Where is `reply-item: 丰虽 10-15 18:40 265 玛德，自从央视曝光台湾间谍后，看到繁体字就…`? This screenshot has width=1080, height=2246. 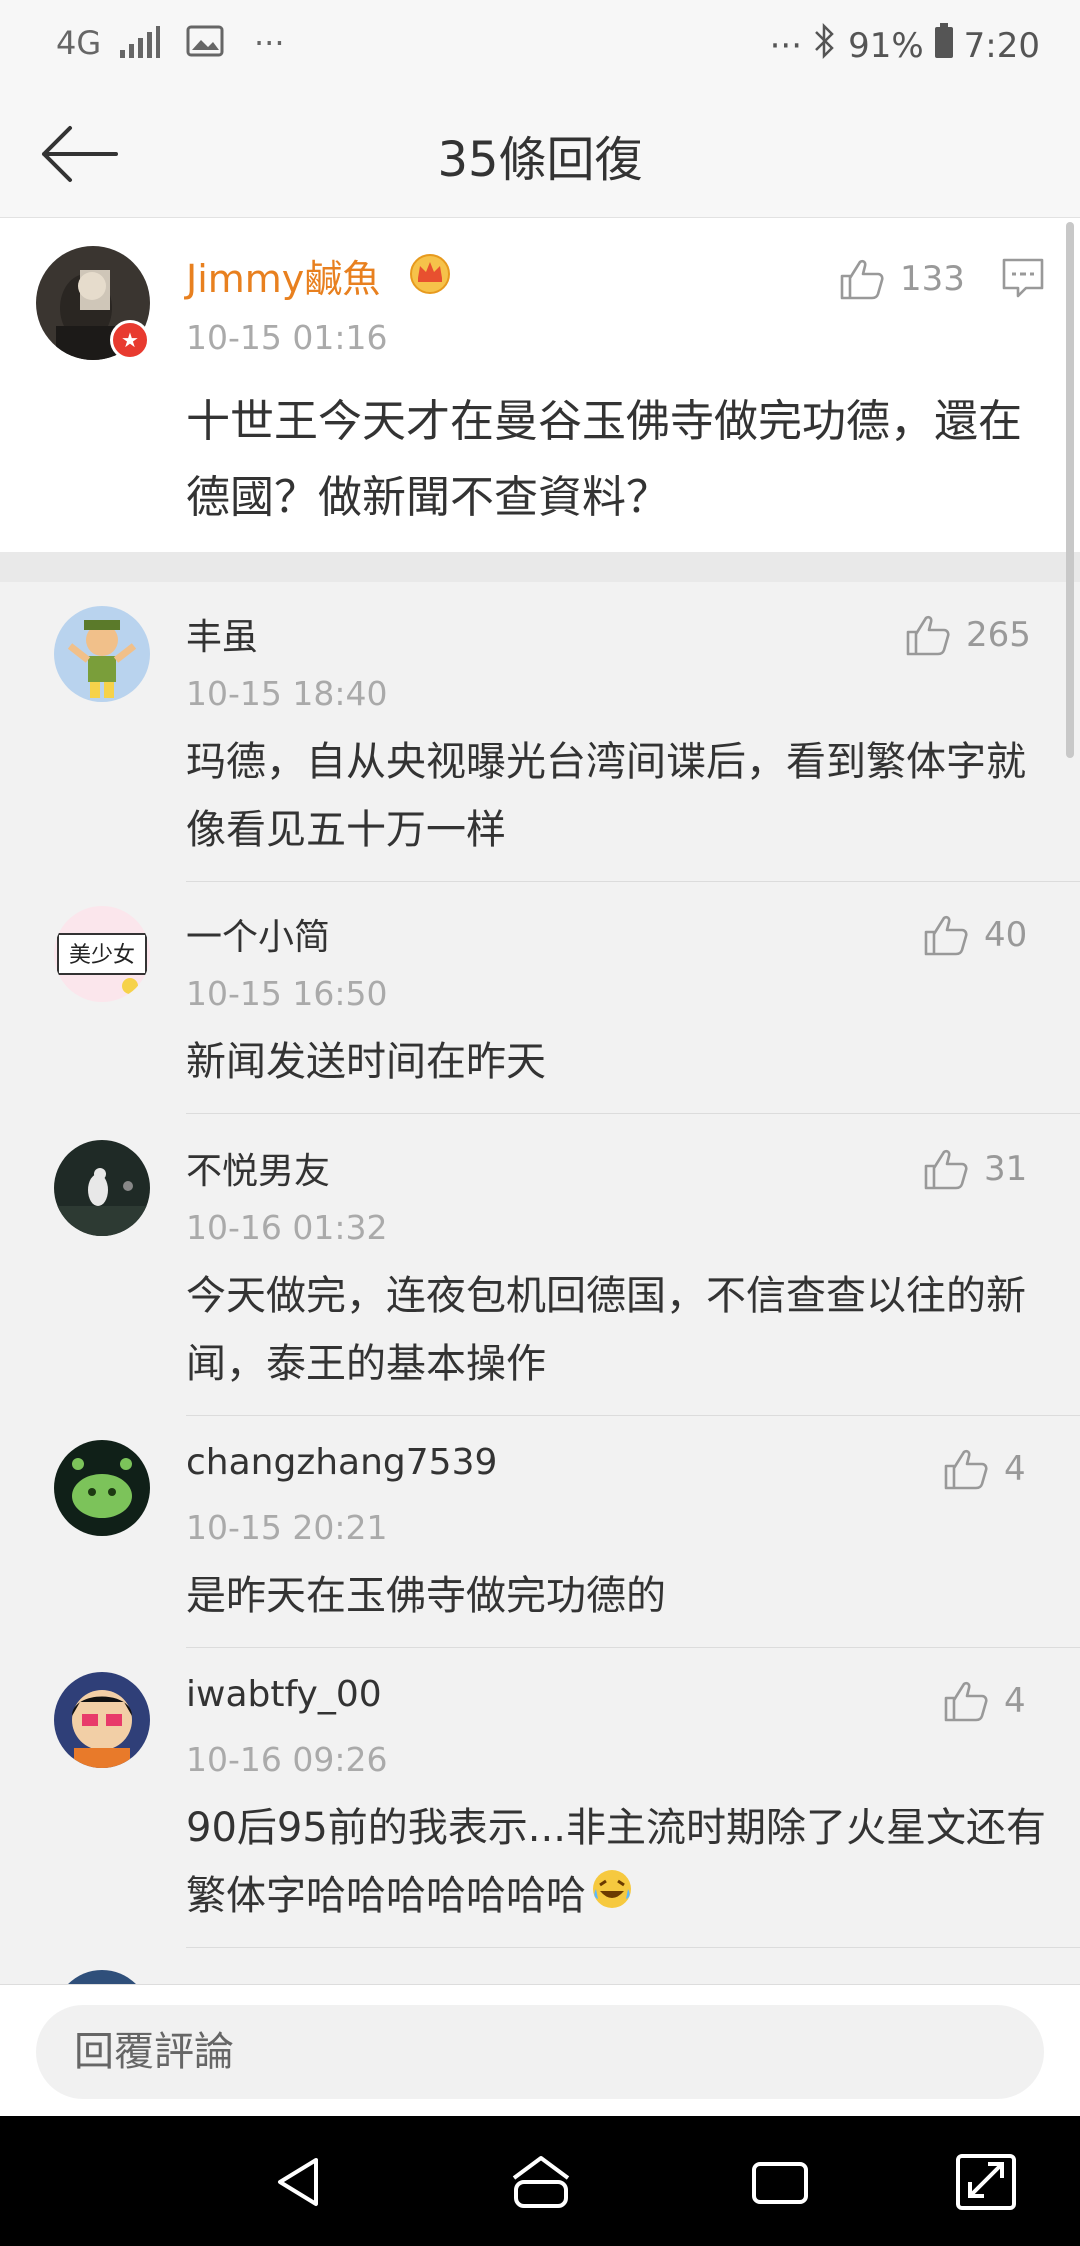 reply-item: 丰虽 10-15 18:40 265 玛德，自从央视曝光台湾间谍后，看到繁体字就… is located at coordinates (540, 732).